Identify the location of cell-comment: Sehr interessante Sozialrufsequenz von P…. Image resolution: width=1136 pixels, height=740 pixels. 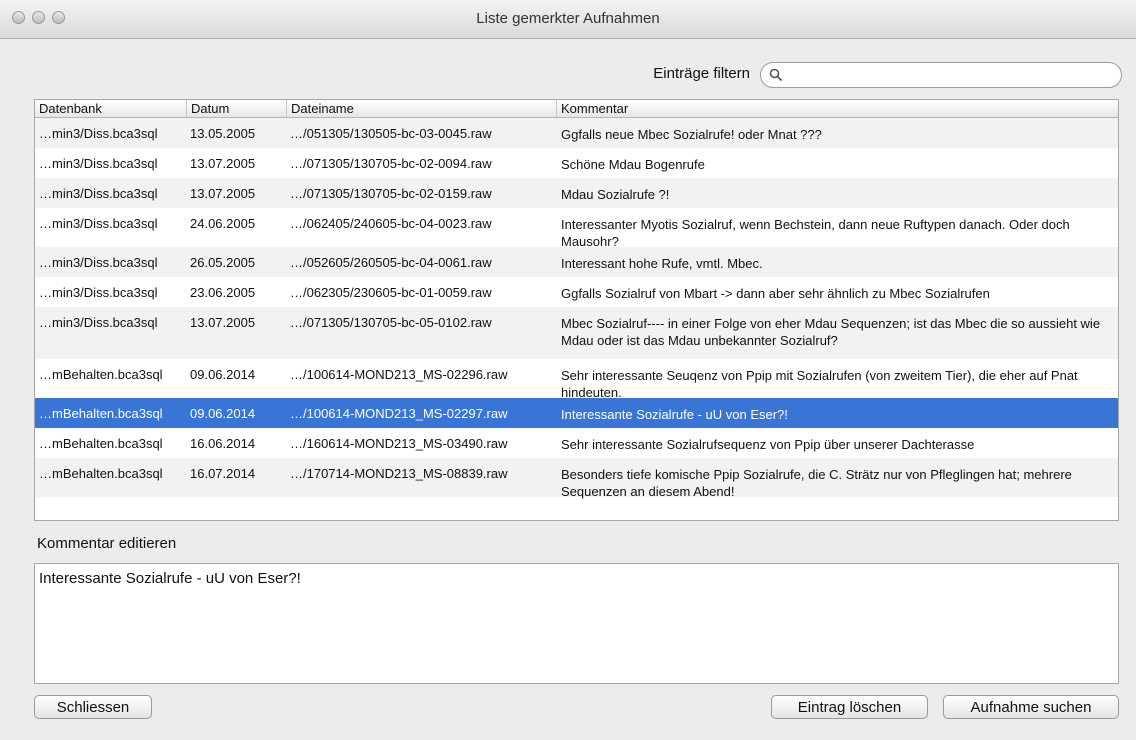
(768, 444).